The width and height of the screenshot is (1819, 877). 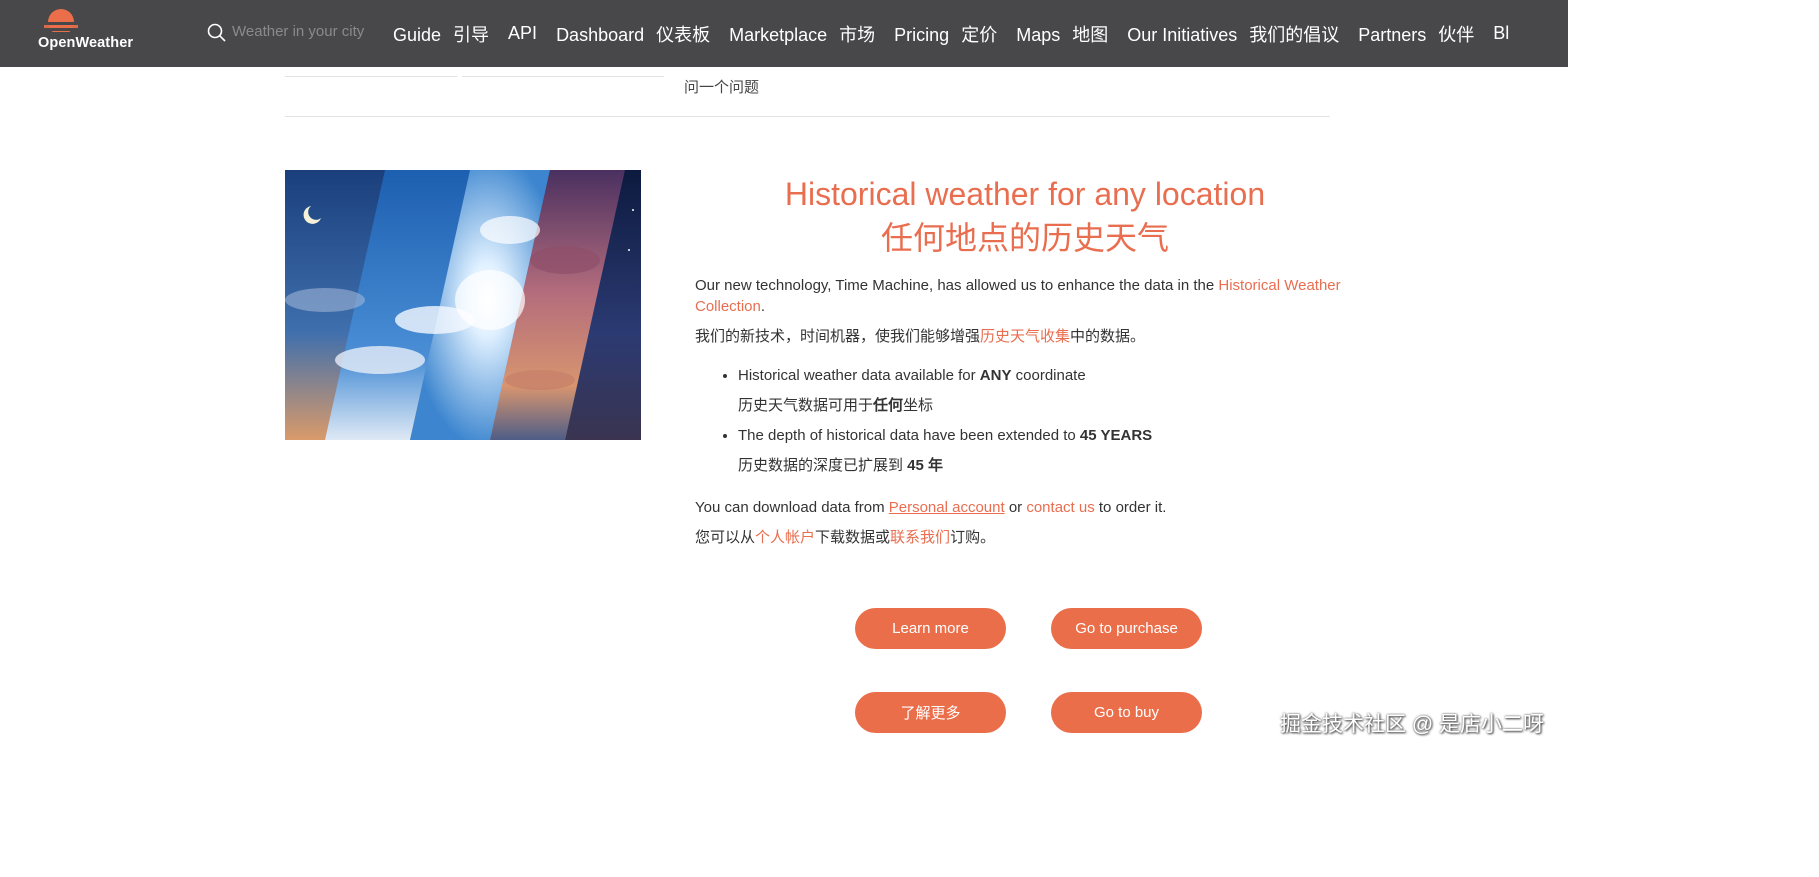 What do you see at coordinates (785, 537) in the screenshot?
I see `personal-account-link-cn: 个人帐户` at bounding box center [785, 537].